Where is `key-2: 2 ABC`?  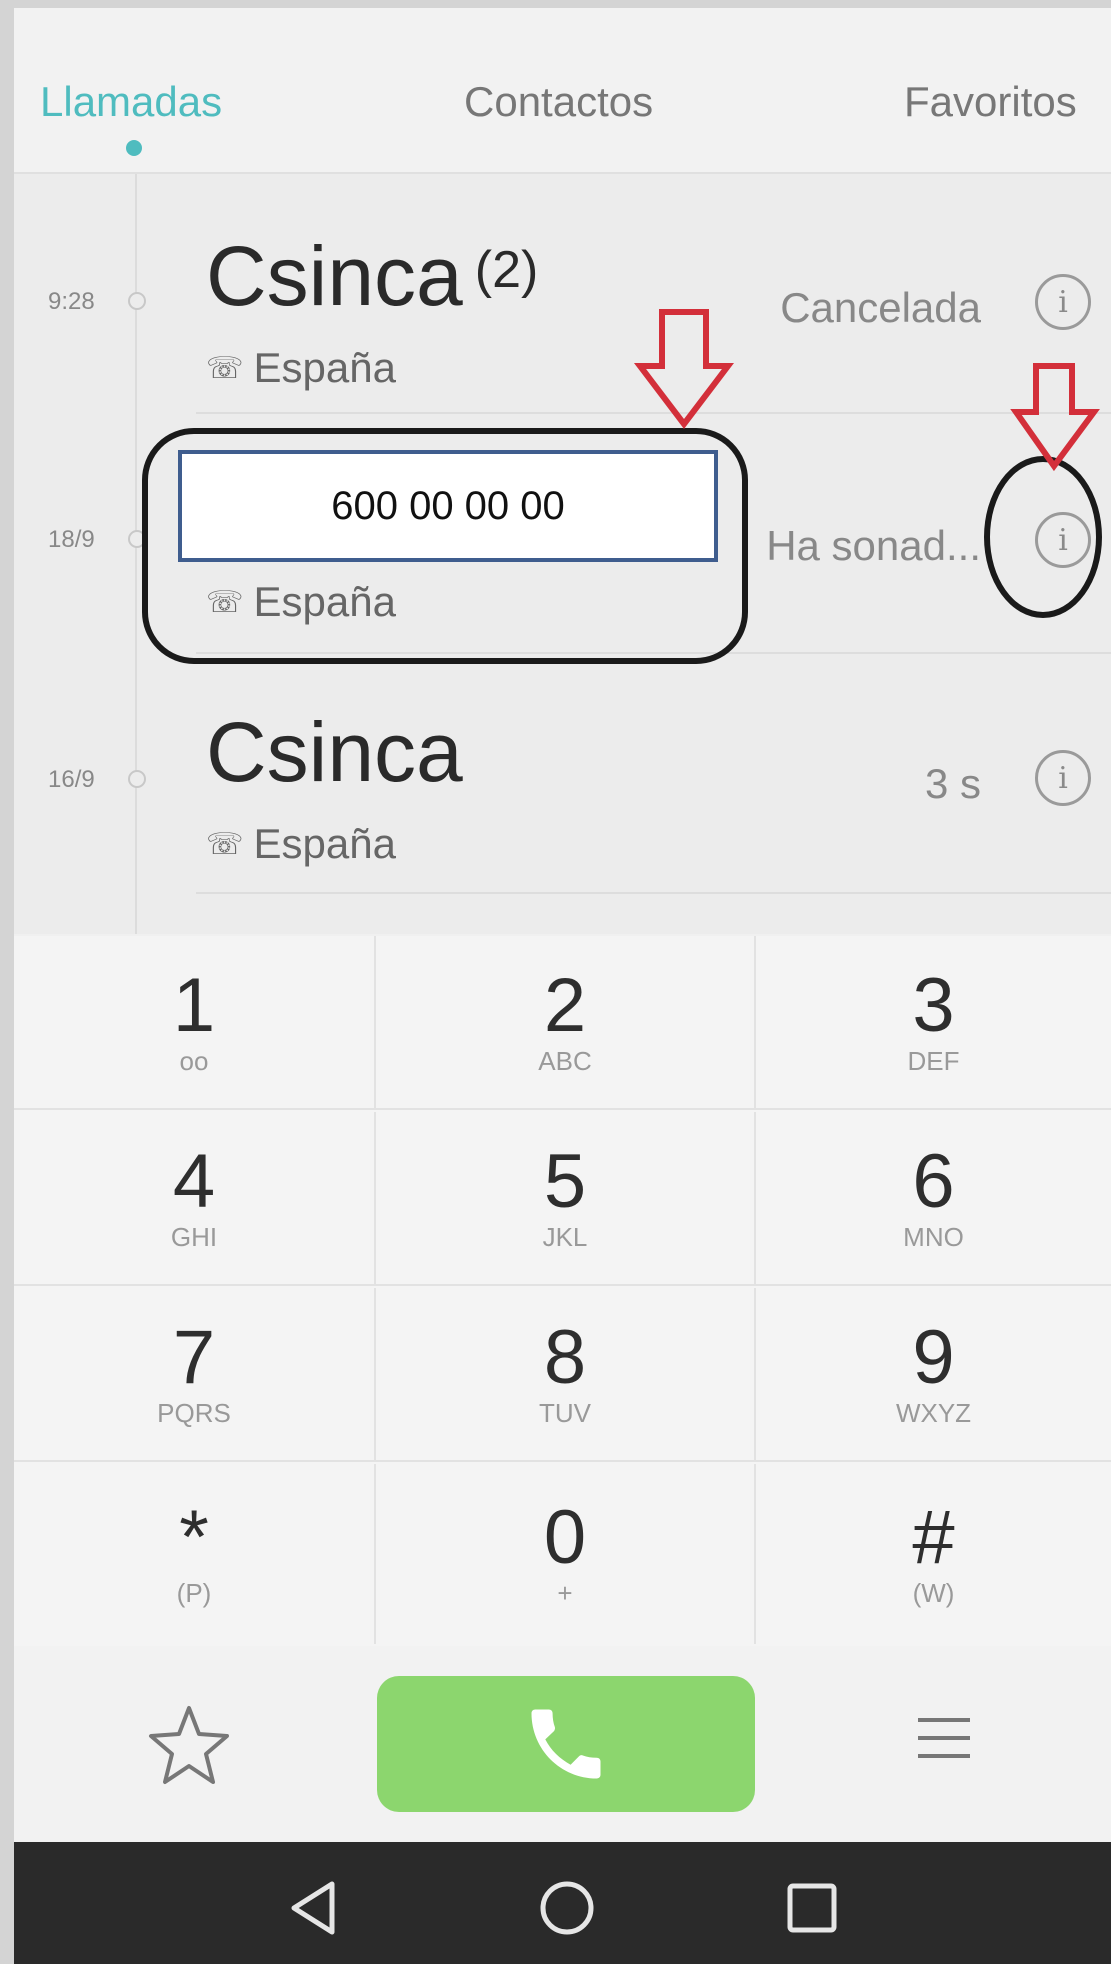 key-2: 2 ABC is located at coordinates (566, 1023).